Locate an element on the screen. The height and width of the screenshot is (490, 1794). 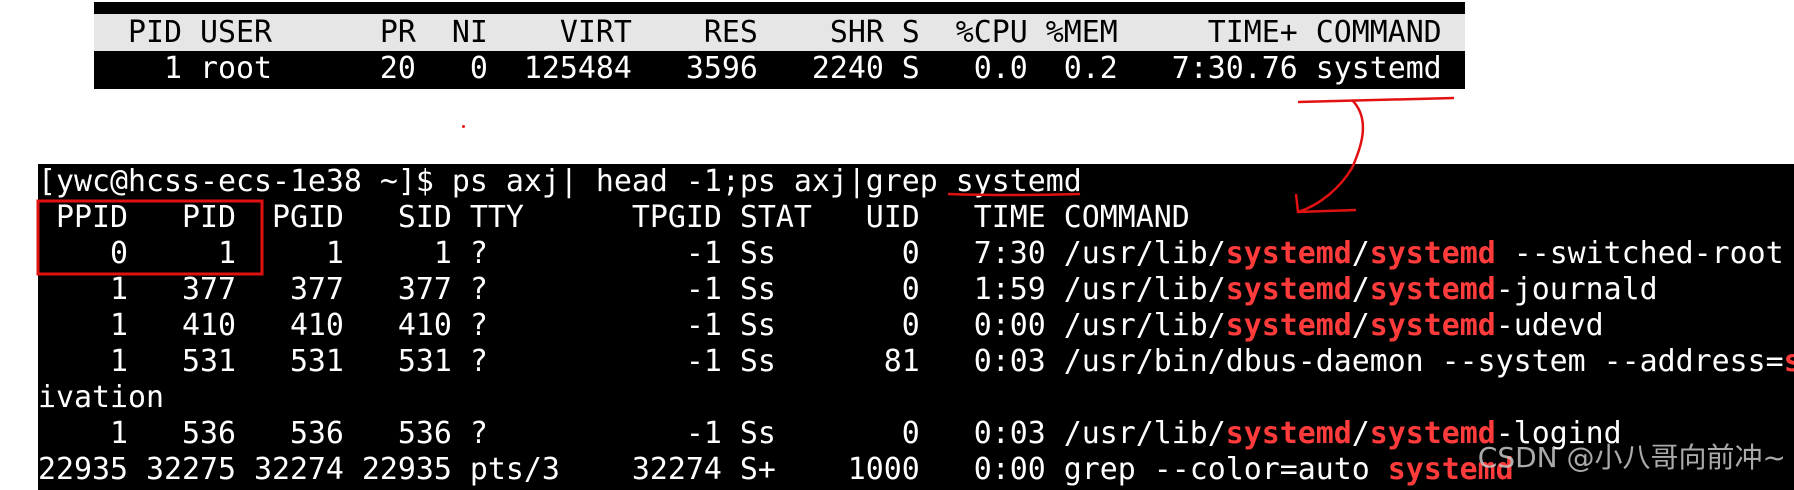
top-command-underline is located at coordinates (1376, 100).